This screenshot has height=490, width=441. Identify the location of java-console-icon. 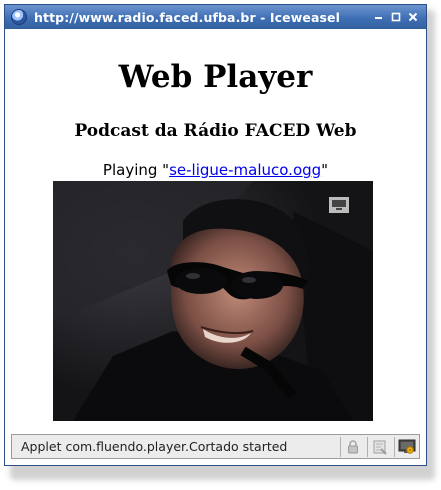
(407, 446).